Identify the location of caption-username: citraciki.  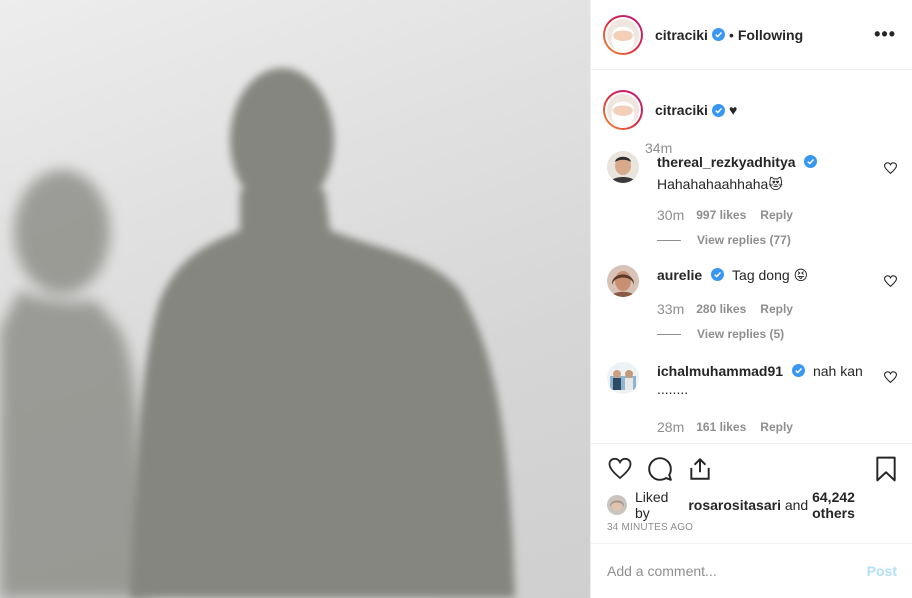
(681, 110).